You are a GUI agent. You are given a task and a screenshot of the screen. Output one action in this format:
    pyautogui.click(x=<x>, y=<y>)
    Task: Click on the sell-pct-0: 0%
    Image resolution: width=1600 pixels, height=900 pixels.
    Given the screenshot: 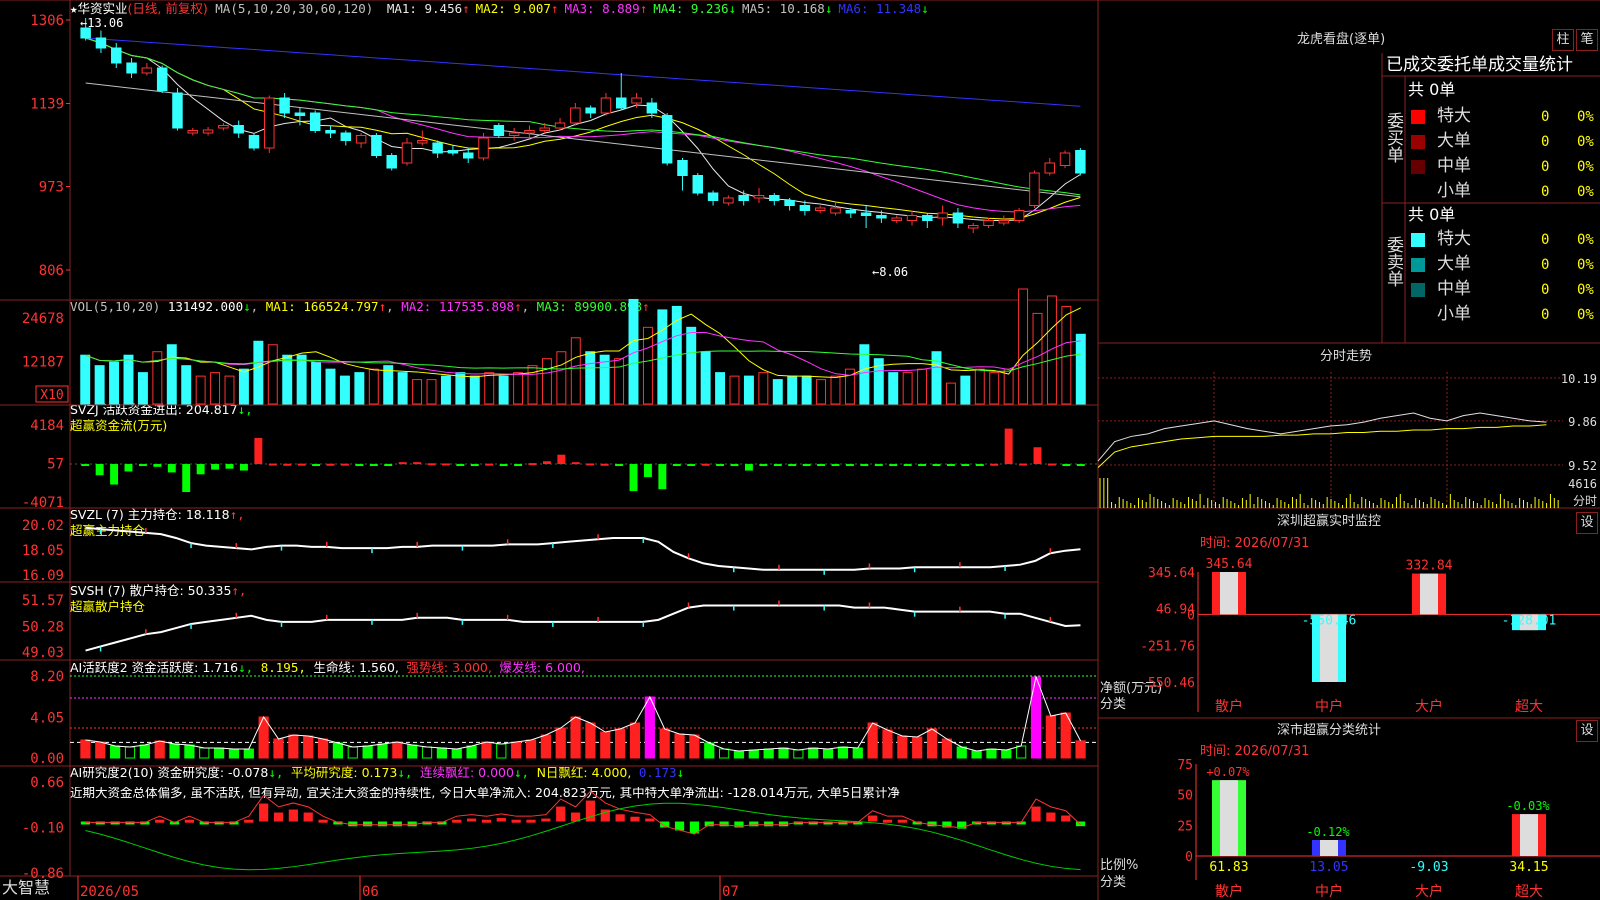 What is the action you would take?
    pyautogui.click(x=1585, y=240)
    